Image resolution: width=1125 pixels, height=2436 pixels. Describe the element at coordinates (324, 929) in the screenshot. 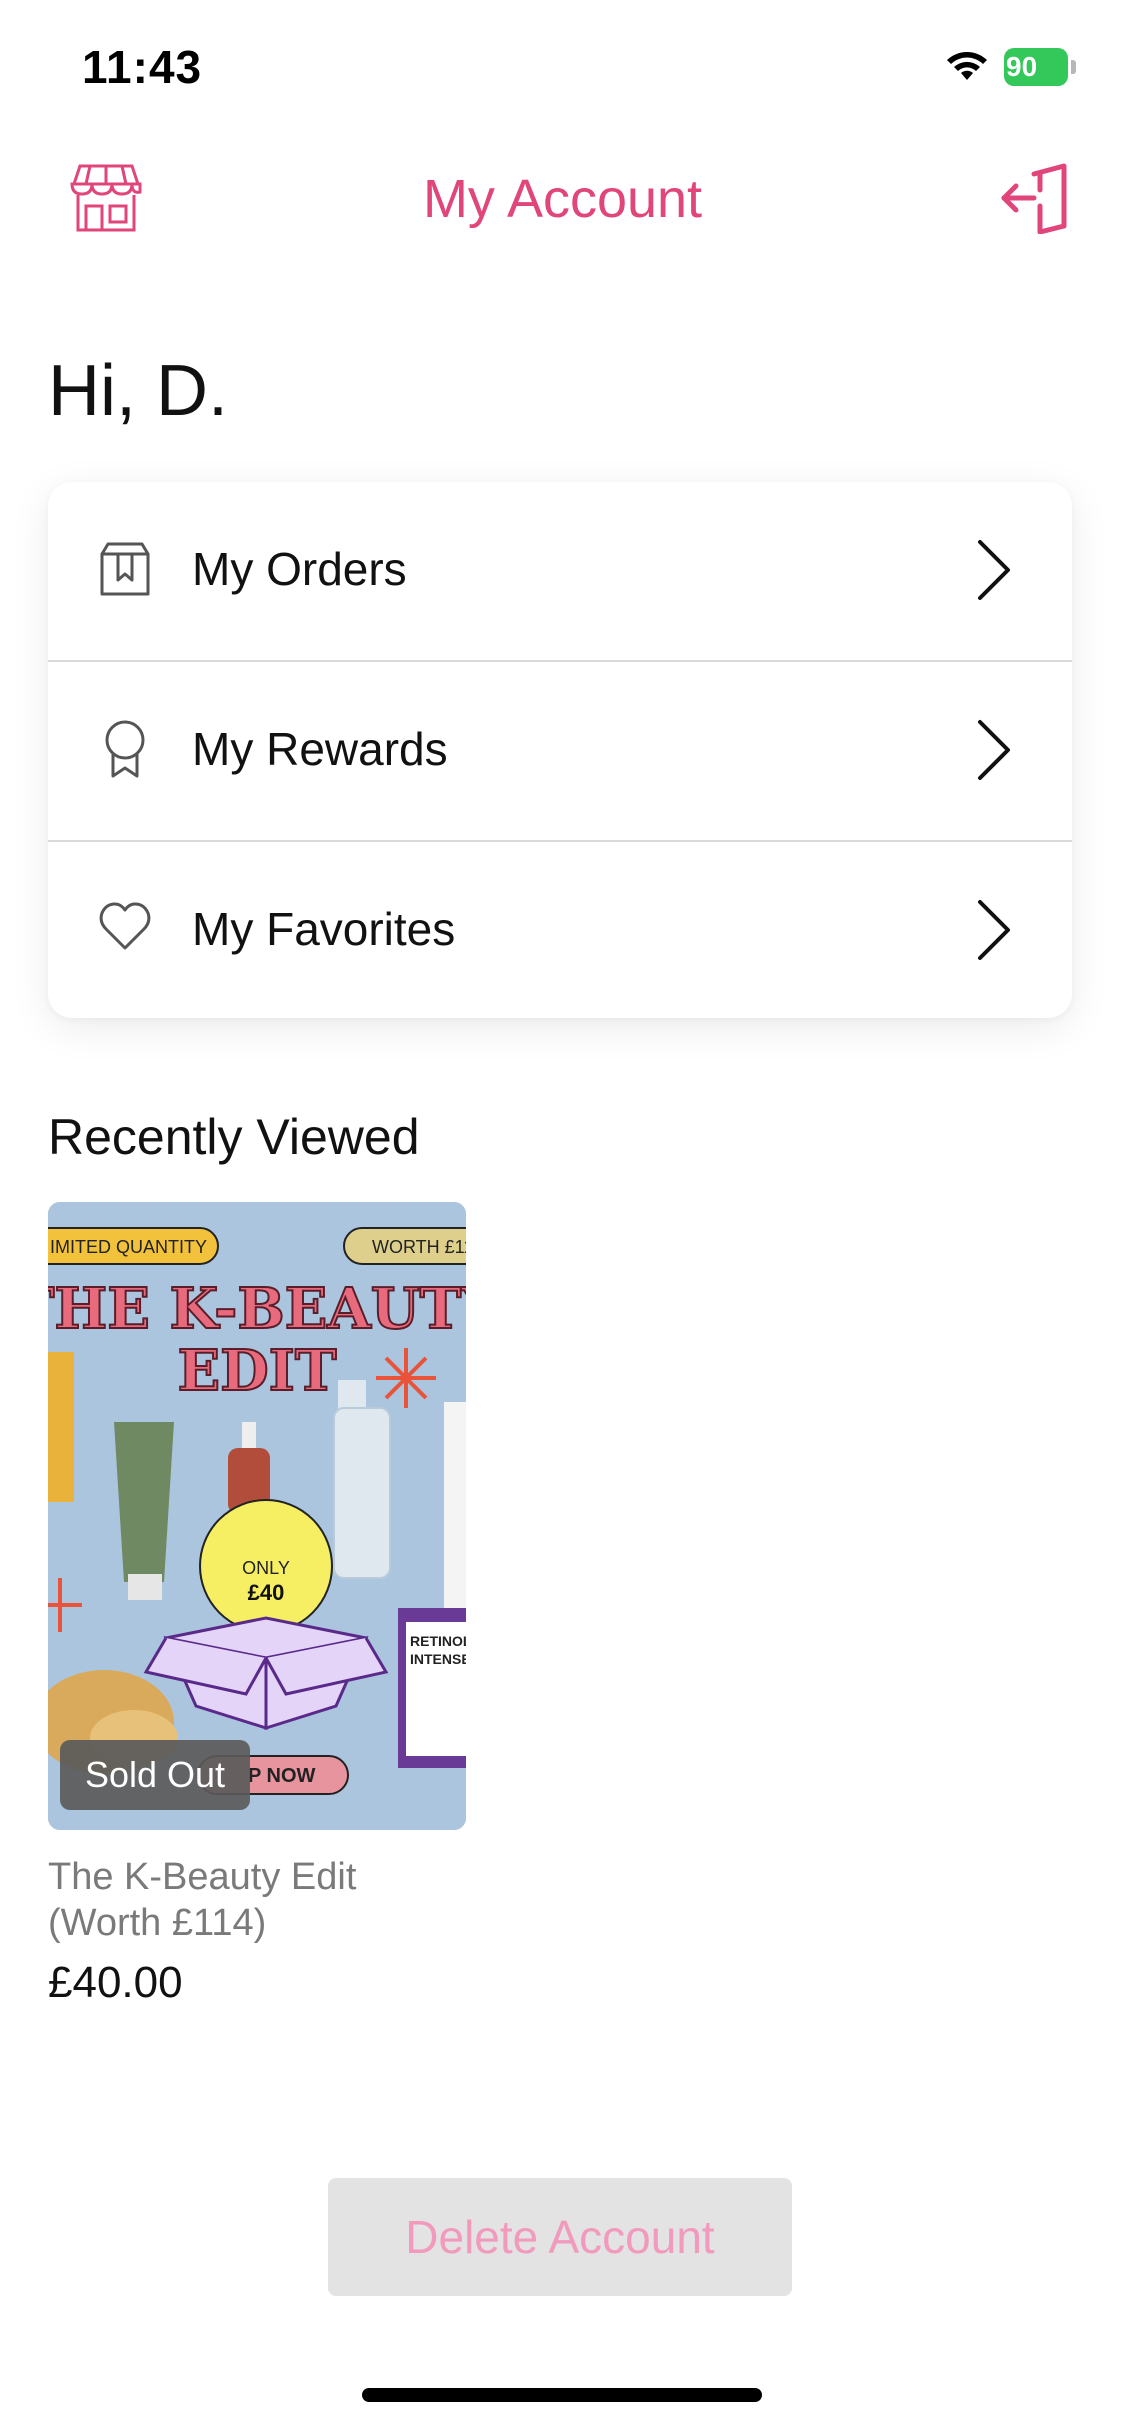

I see `menu-item-label: My Favorites` at that location.